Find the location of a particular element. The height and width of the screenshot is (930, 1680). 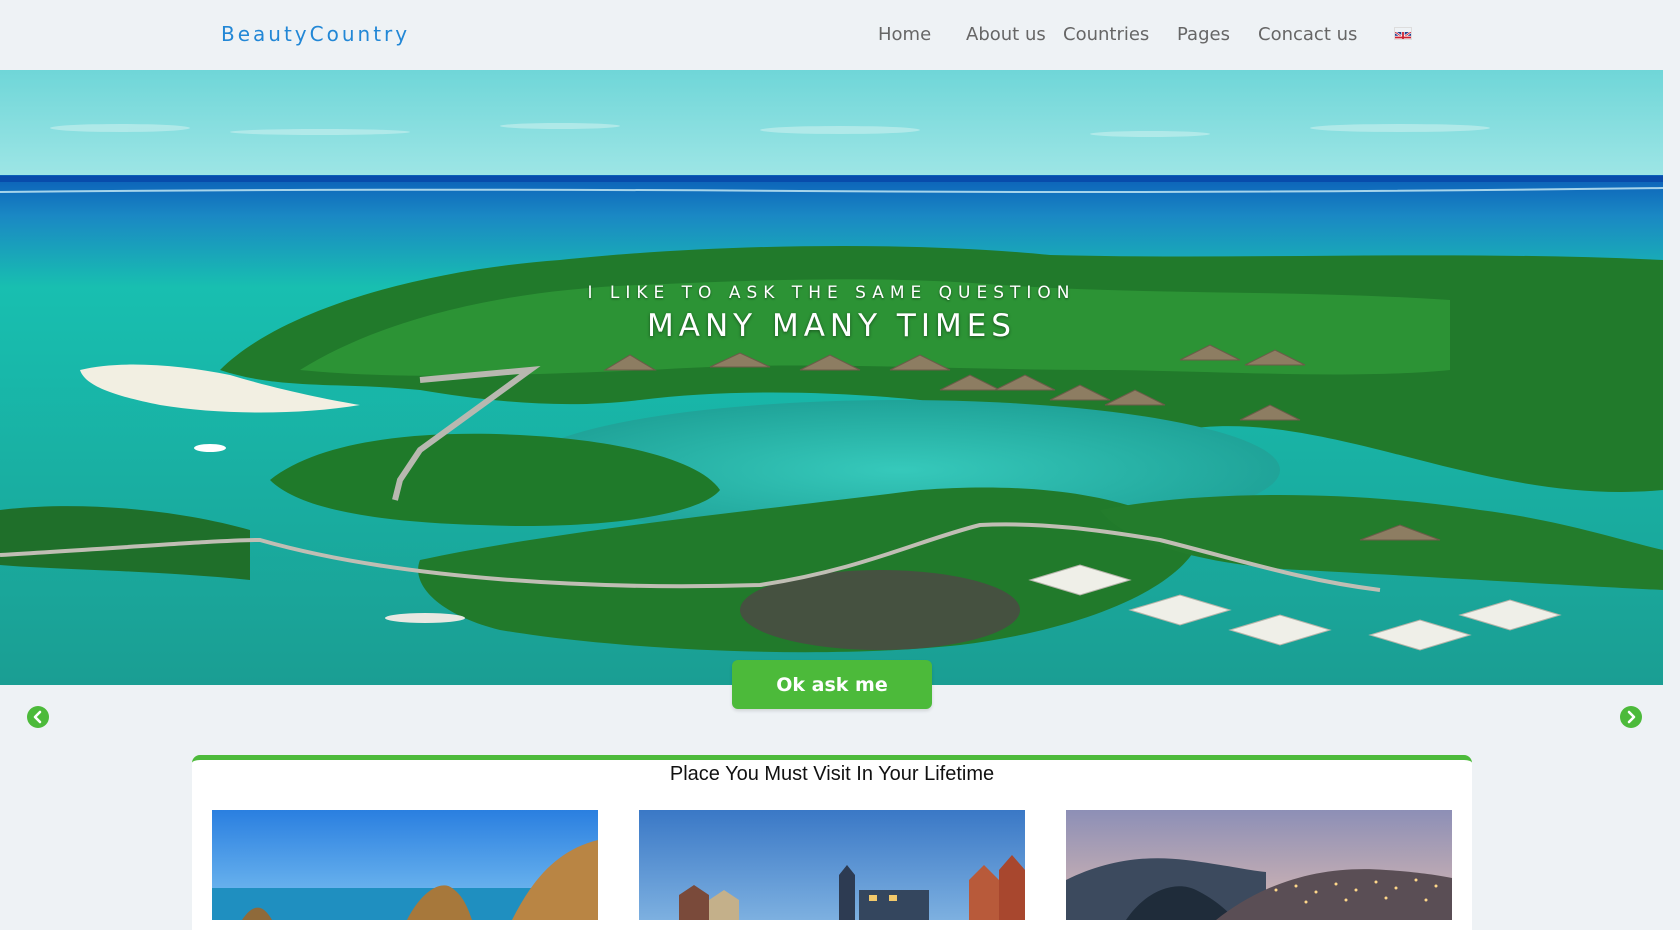

chevron-right-icon is located at coordinates (1631, 717).